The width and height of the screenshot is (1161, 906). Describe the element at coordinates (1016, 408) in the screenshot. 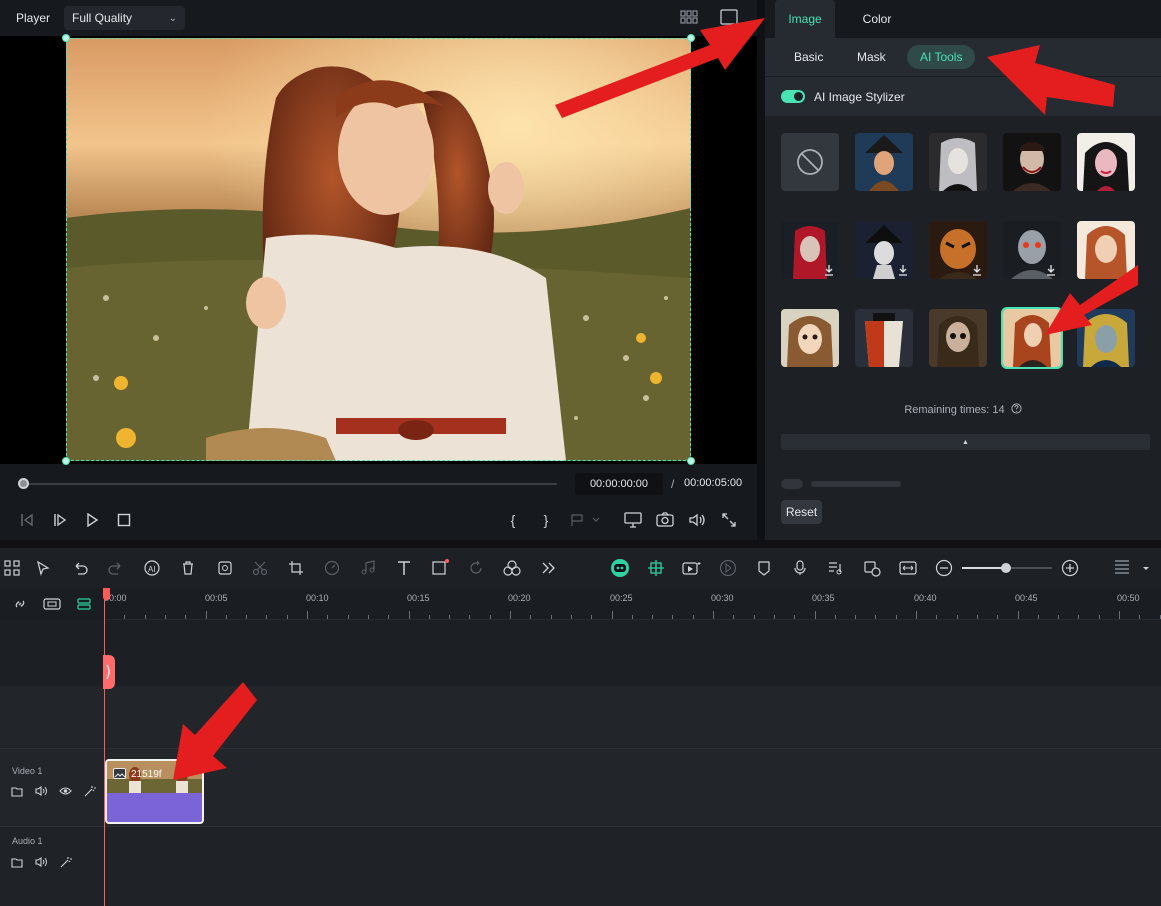

I see `help-icon` at that location.